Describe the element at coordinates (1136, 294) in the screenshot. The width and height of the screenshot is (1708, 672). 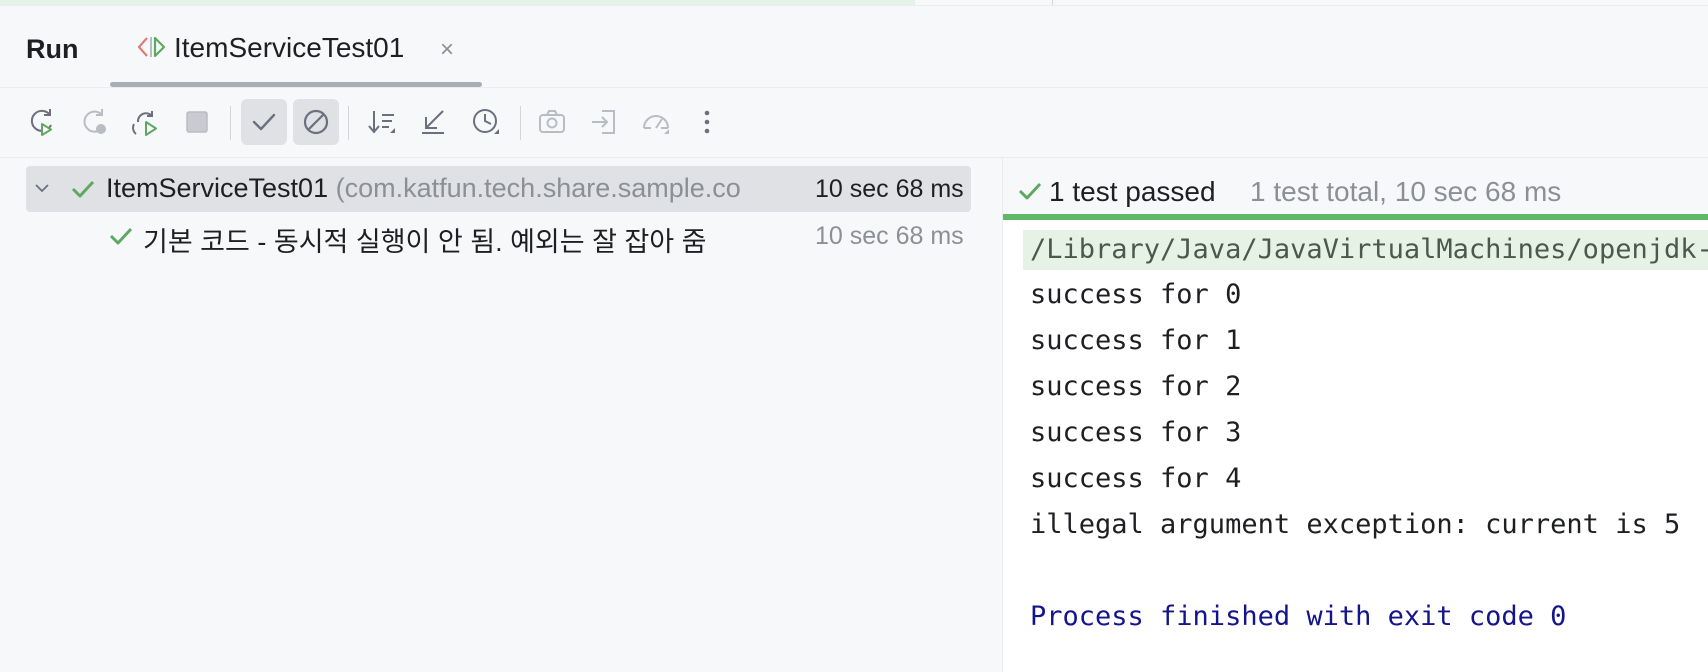
I see `console-line: success for 0` at that location.